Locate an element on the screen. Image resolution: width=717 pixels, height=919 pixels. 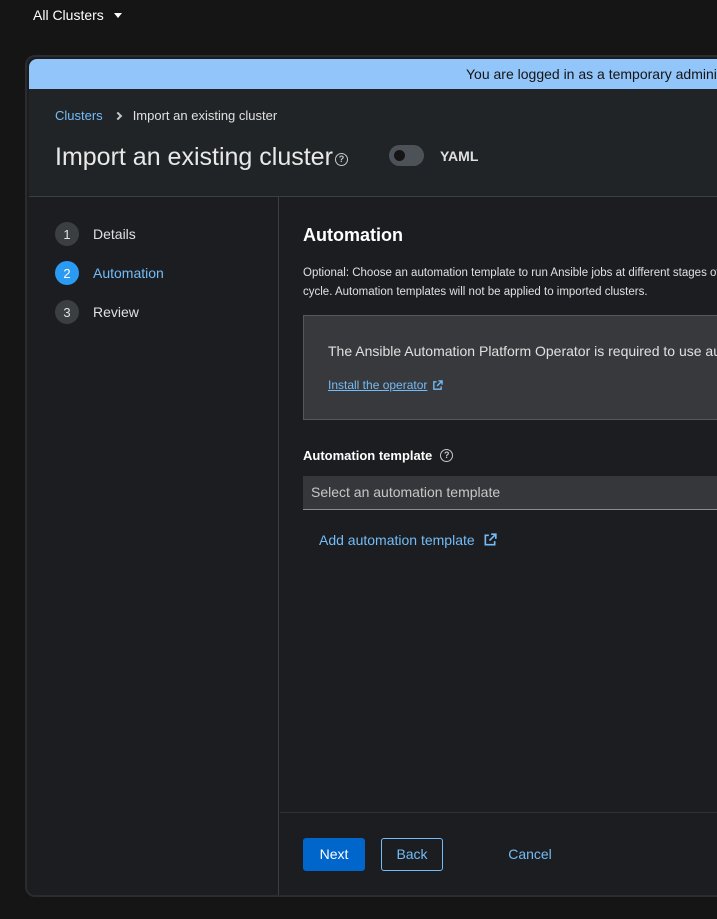
breadcrumb: Clusters Import an existing cluster is located at coordinates (166, 115).